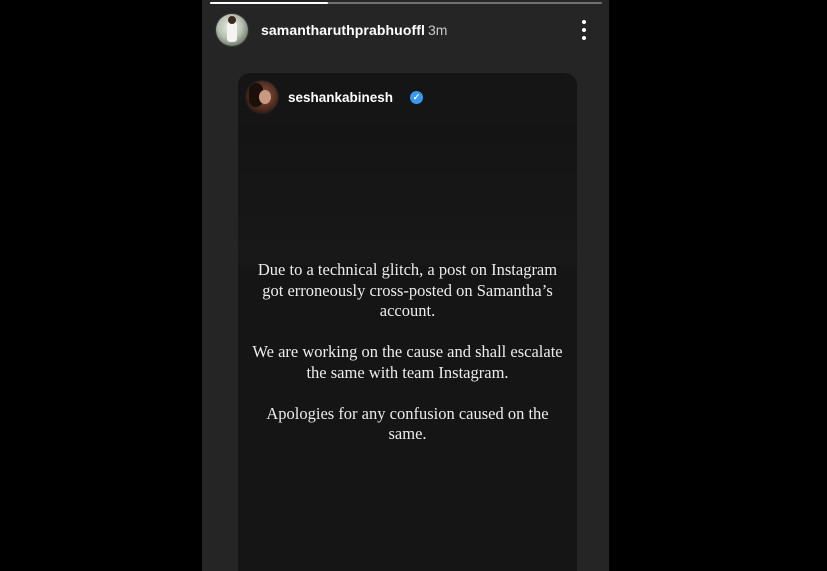 The width and height of the screenshot is (827, 571). Describe the element at coordinates (406, 3) in the screenshot. I see `story-progress-bar` at that location.